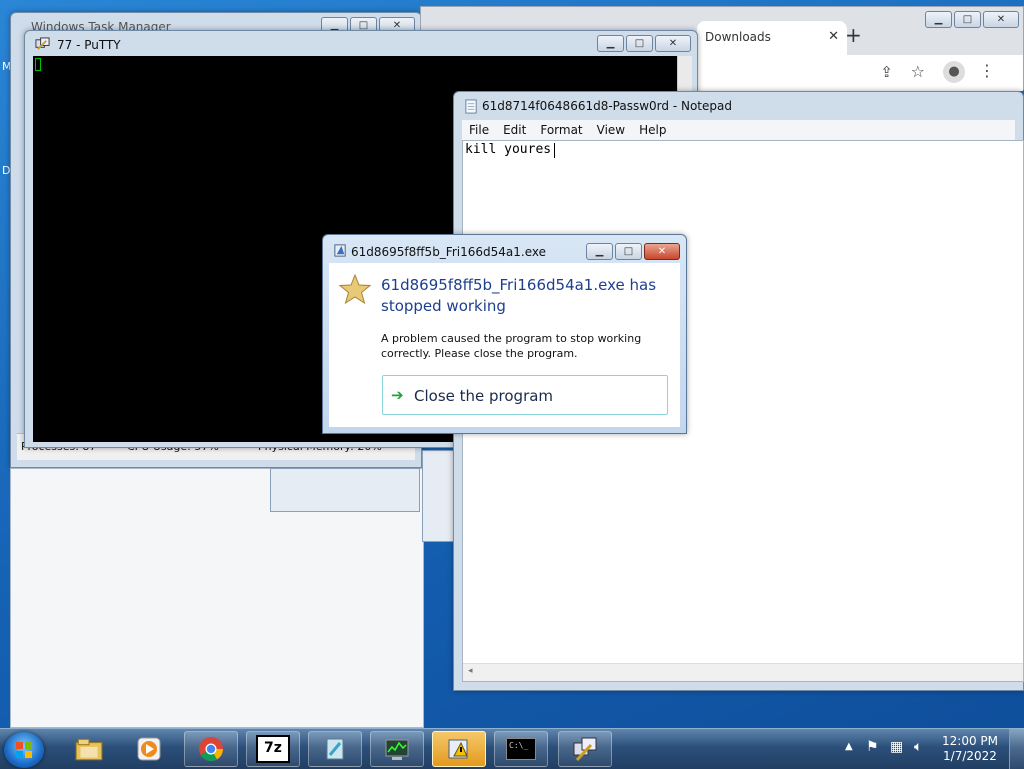 This screenshot has height=769, width=1024. Describe the element at coordinates (738, 106) in the screenshot. I see `notepad-titlebar: 61d8714f0648661d8-Passw0rd - Notepad` at that location.